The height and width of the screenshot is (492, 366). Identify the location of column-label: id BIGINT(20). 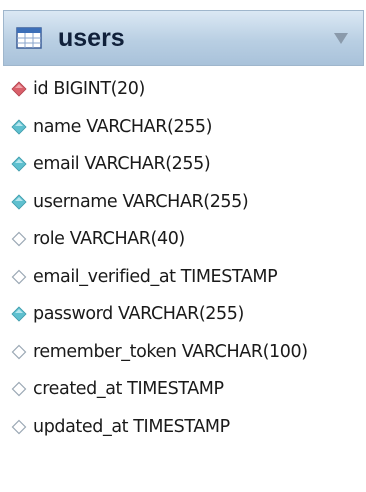
(89, 89).